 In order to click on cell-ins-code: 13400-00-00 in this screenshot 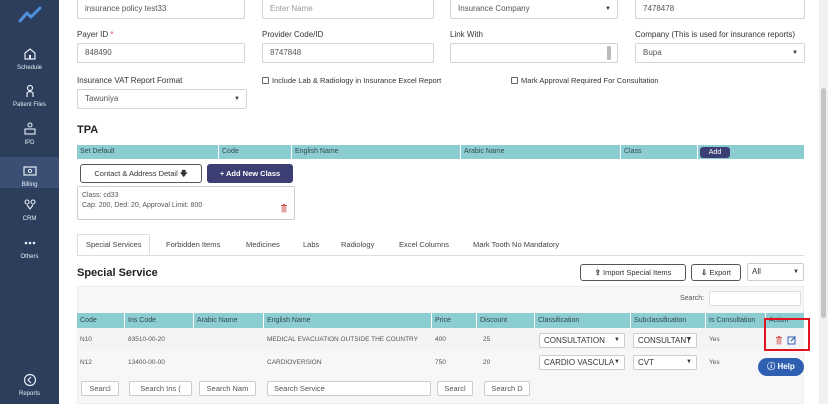, I will do `click(146, 362)`.